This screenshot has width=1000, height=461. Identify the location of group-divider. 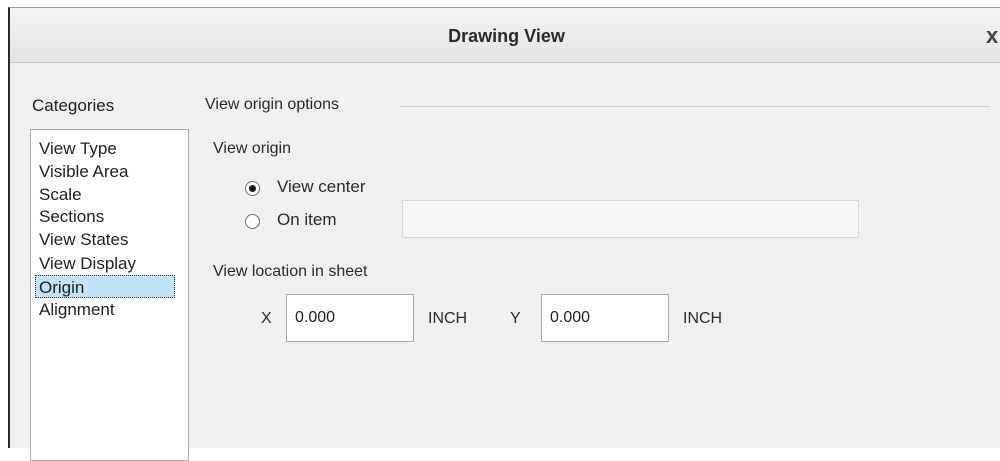
(695, 106).